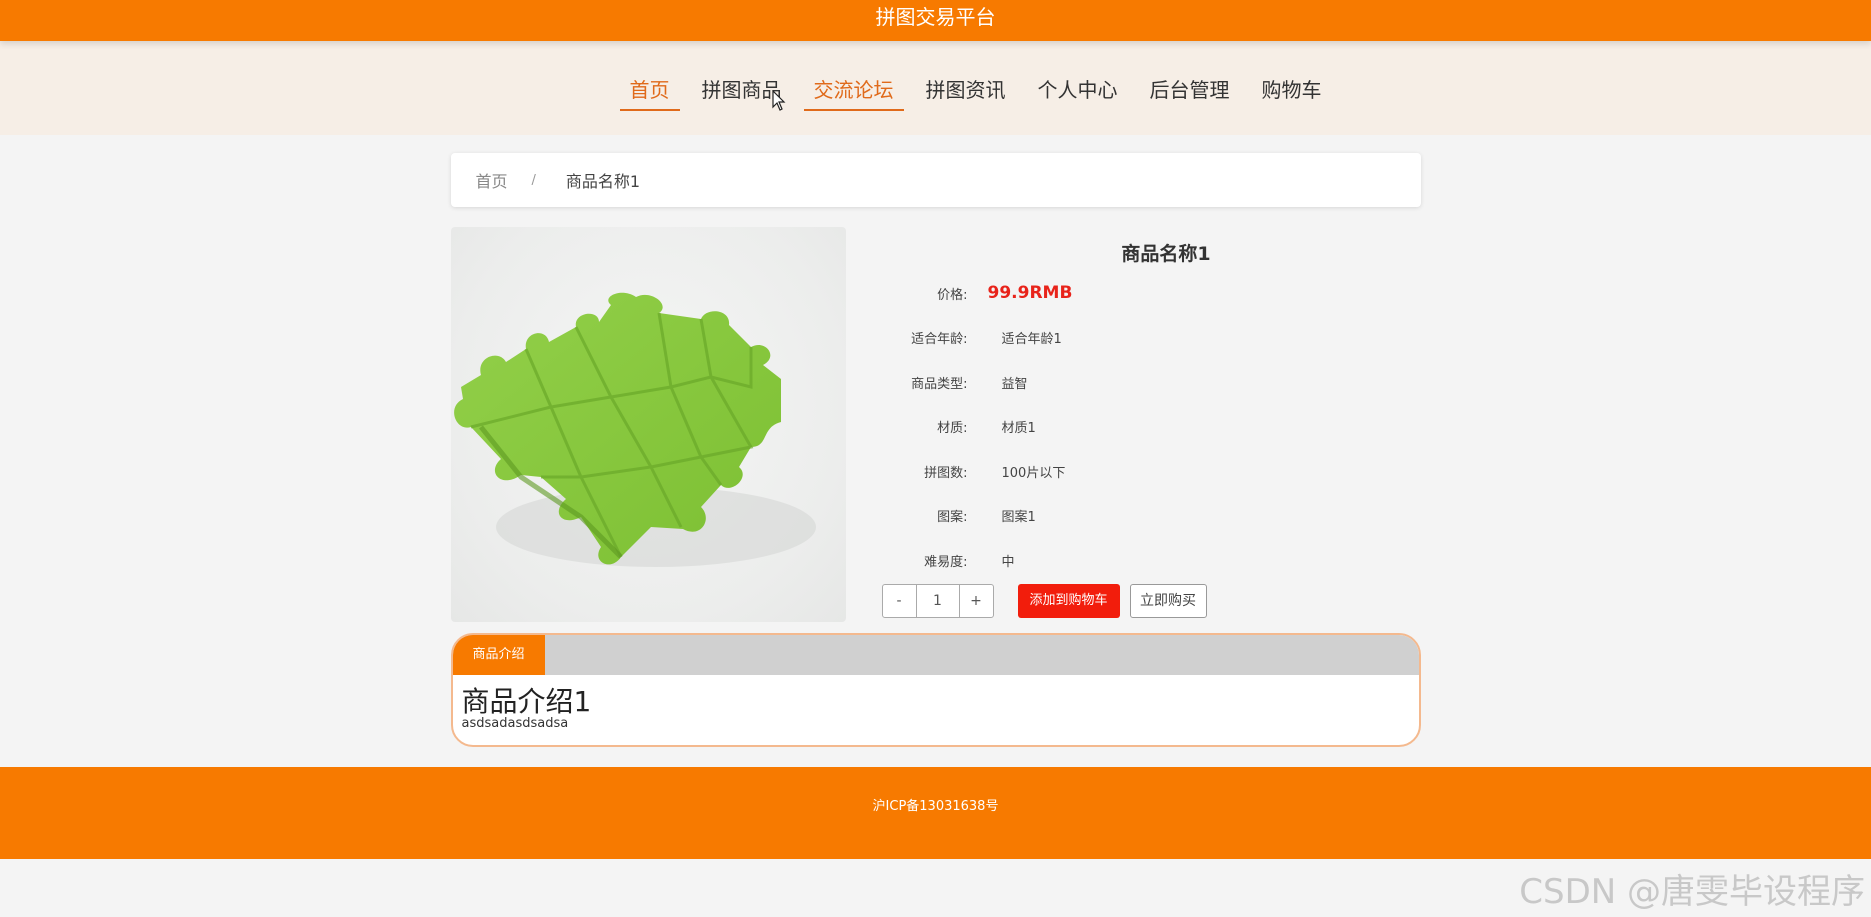  I want to click on quantity-decrease-button: -, so click(899, 601).